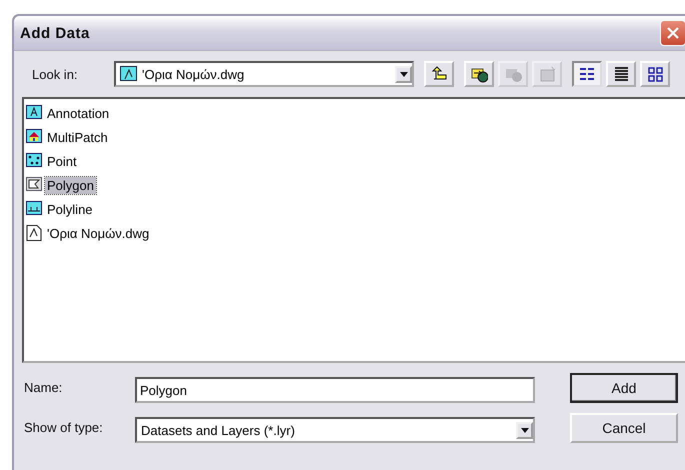 The image size is (685, 470). Describe the element at coordinates (70, 185) in the screenshot. I see `list-item: Polygon` at that location.